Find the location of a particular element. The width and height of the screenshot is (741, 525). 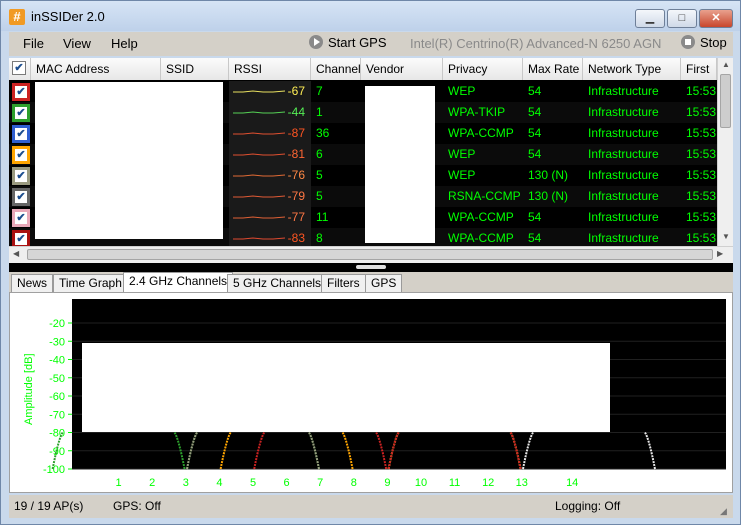

y-tick-label: -30 is located at coordinates (57, 342).